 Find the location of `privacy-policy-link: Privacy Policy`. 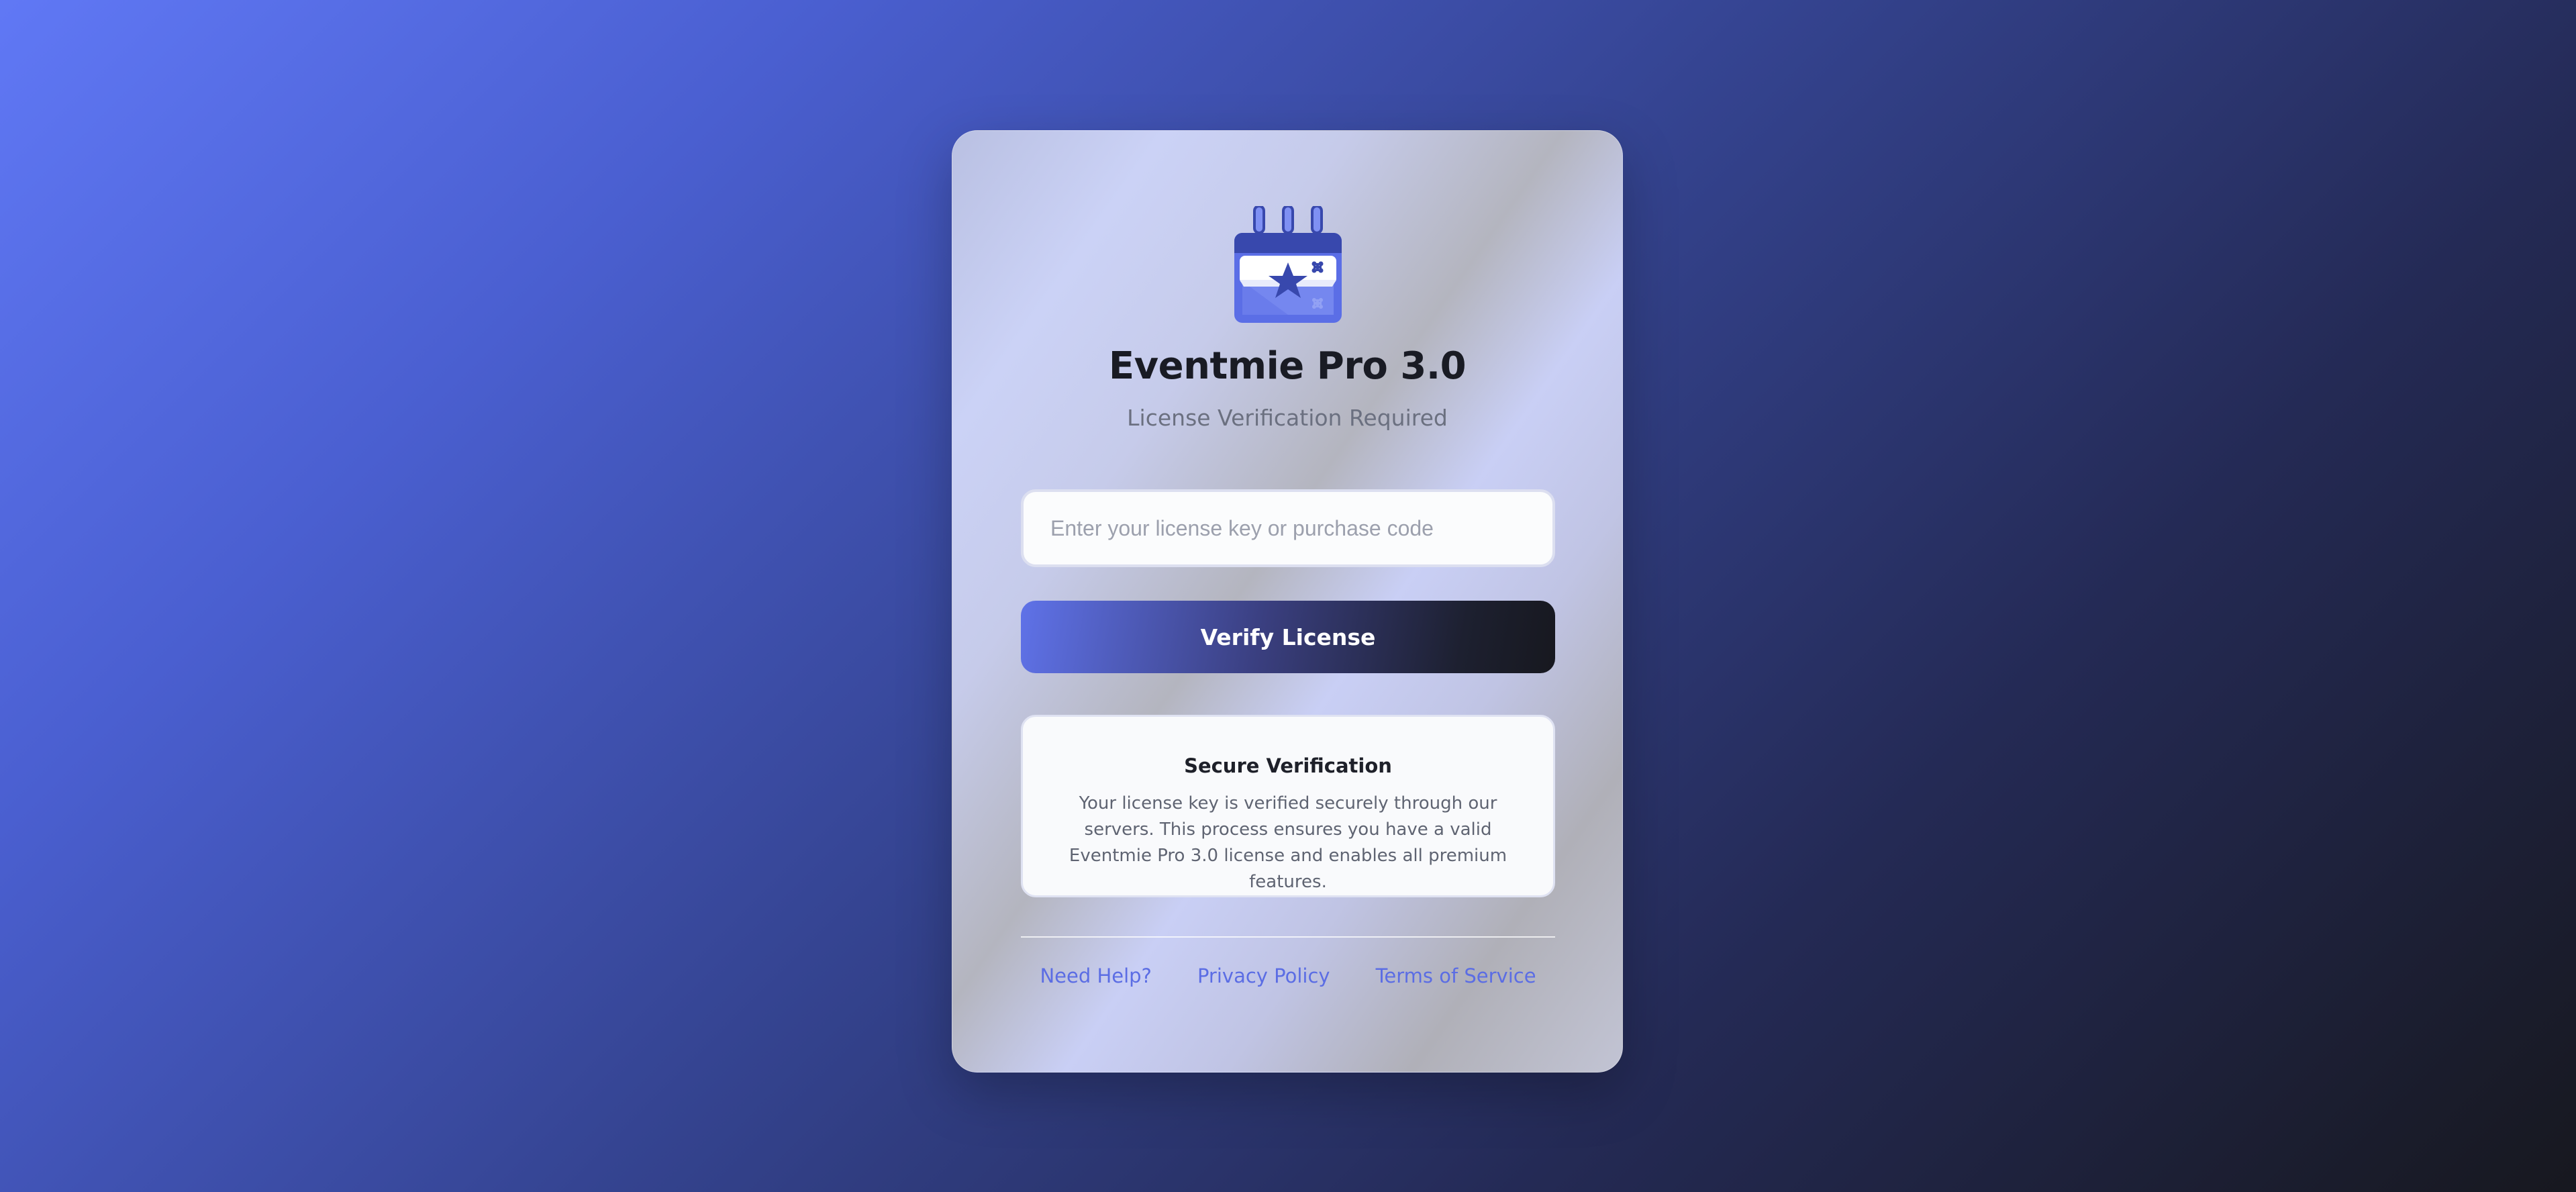

privacy-policy-link: Privacy Policy is located at coordinates (1263, 976).